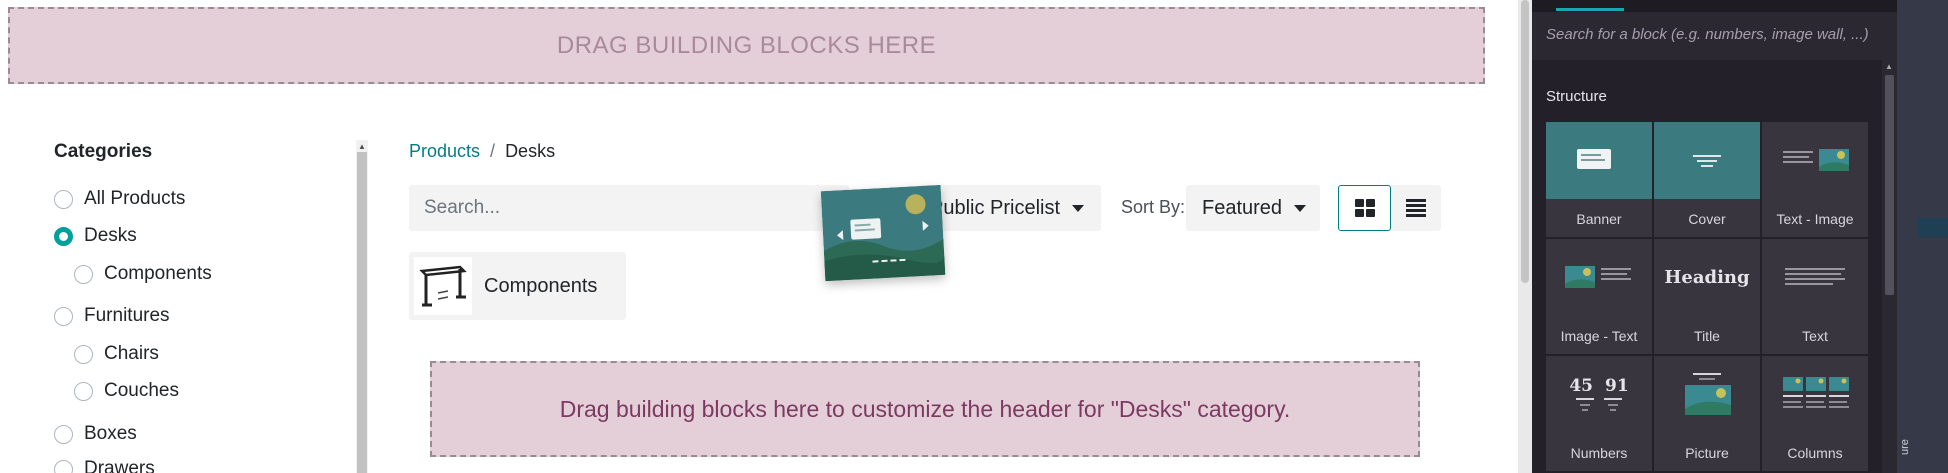 Image resolution: width=1948 pixels, height=473 pixels. Describe the element at coordinates (995, 207) in the screenshot. I see `pricelist-label: Public Pricelist` at that location.